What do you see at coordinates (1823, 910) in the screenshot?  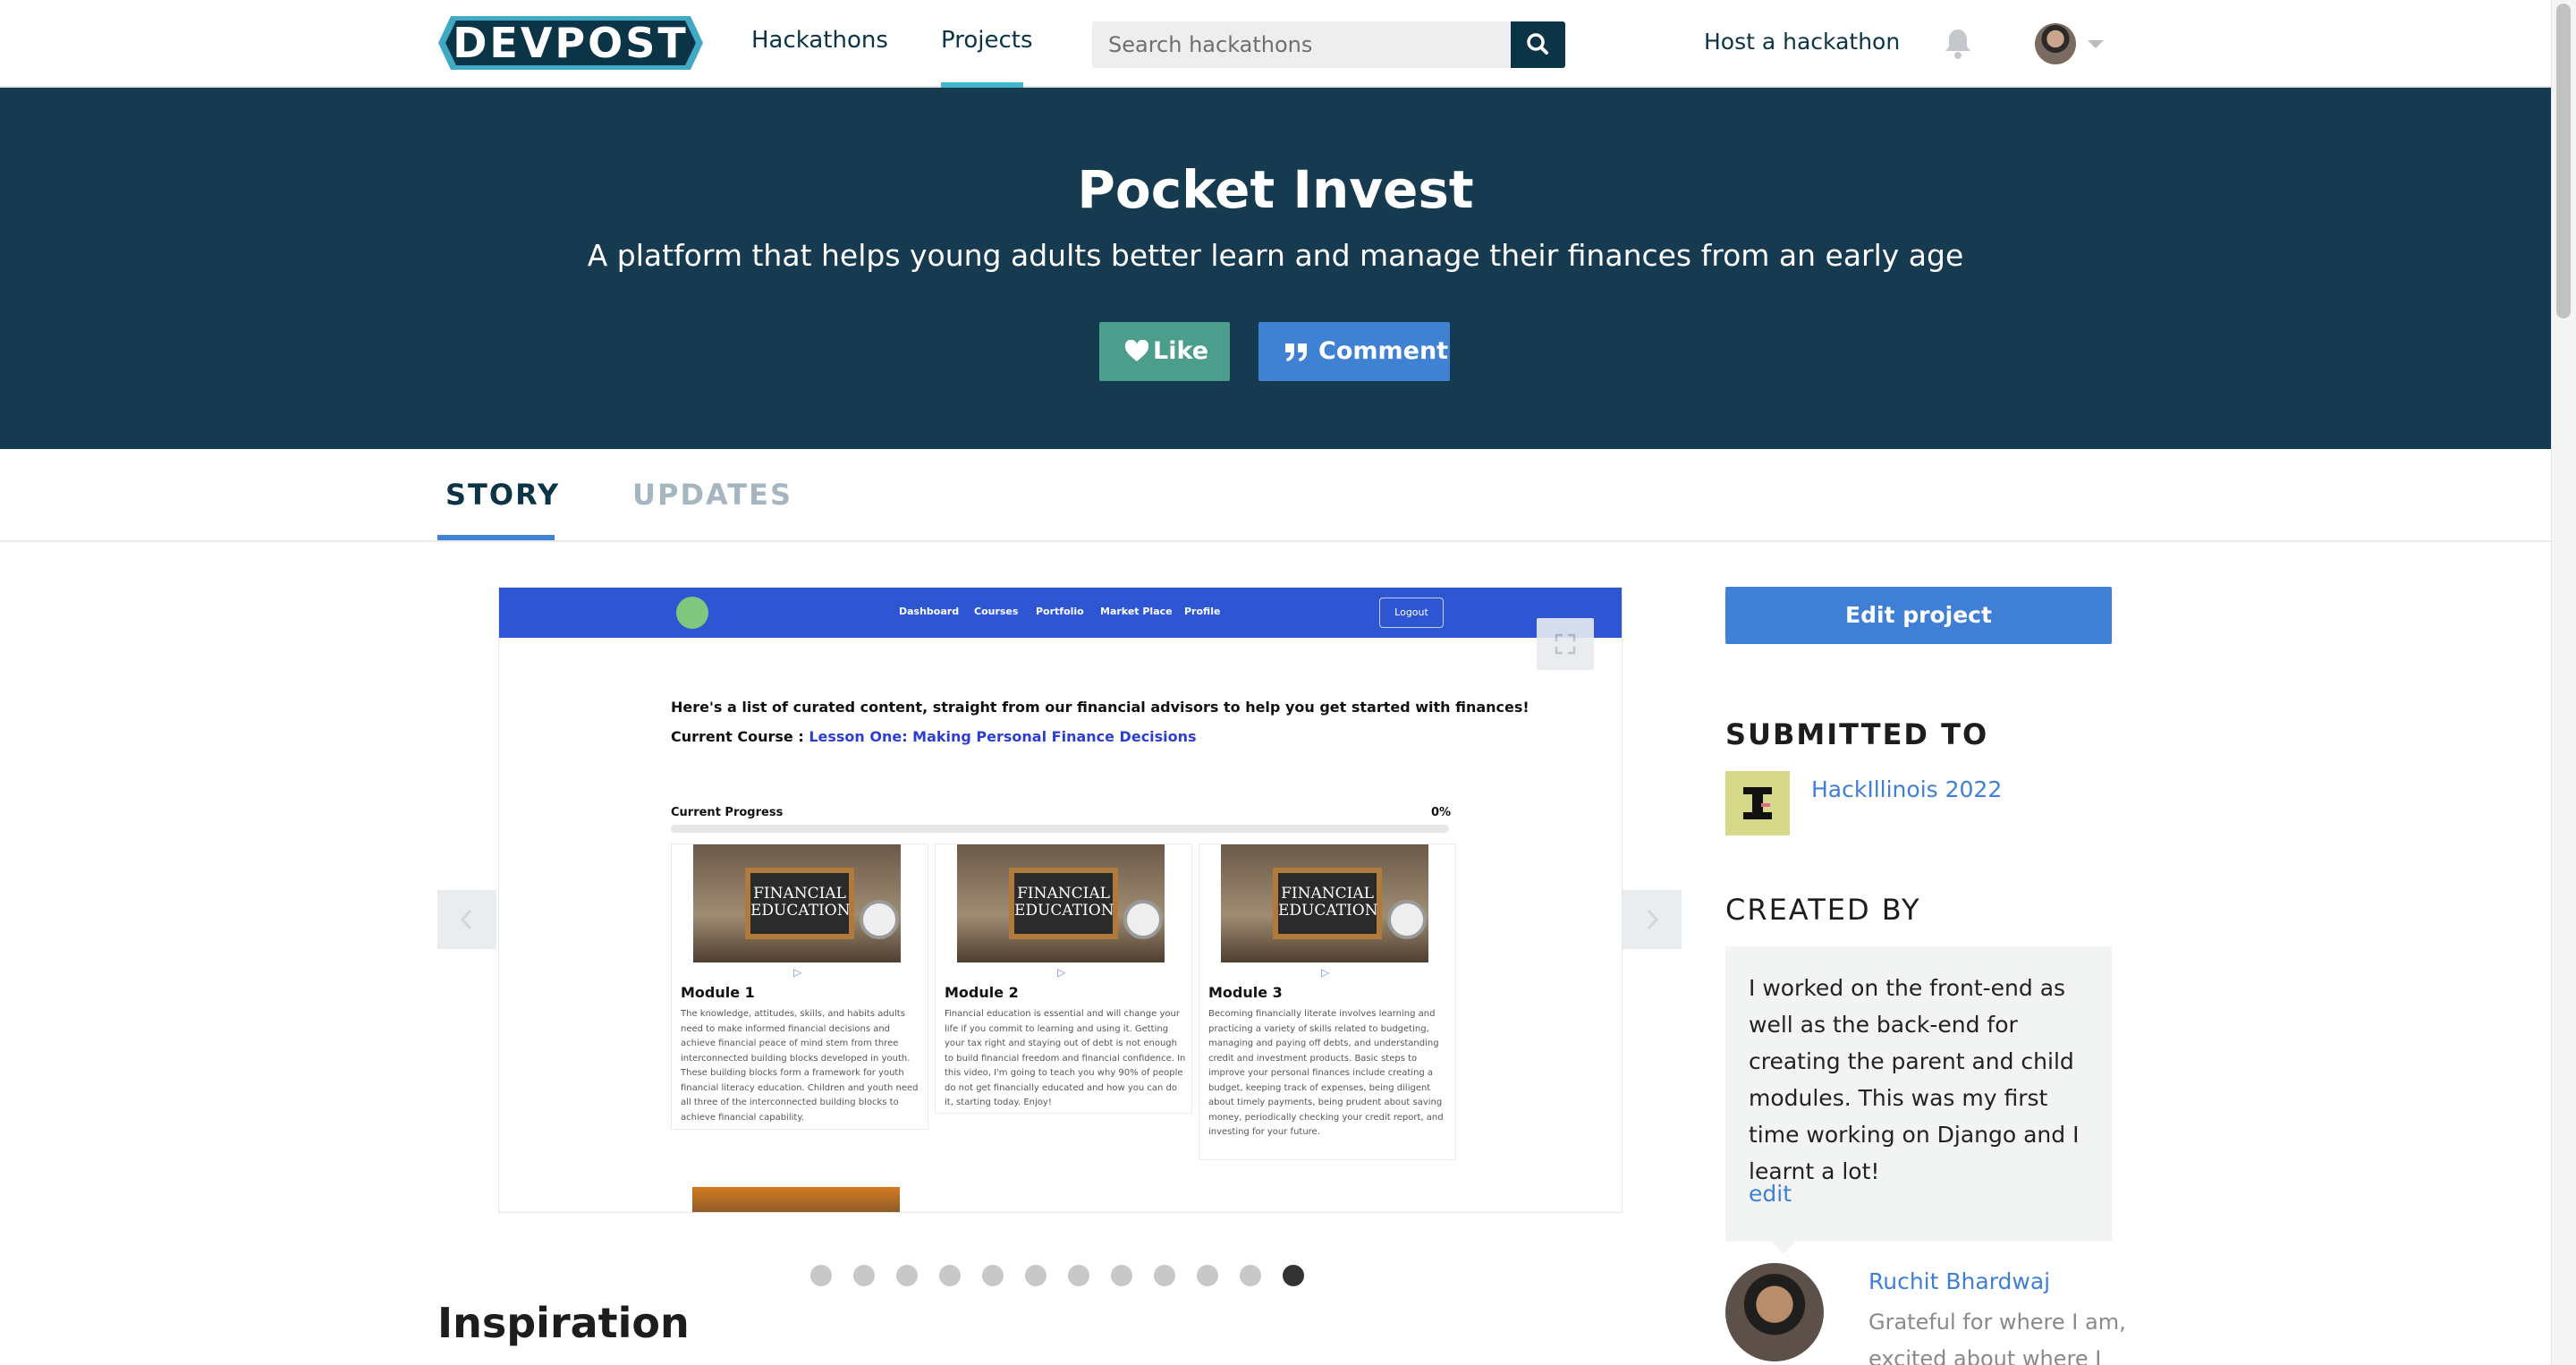 I see `created-by-heading: CREATED BY` at bounding box center [1823, 910].